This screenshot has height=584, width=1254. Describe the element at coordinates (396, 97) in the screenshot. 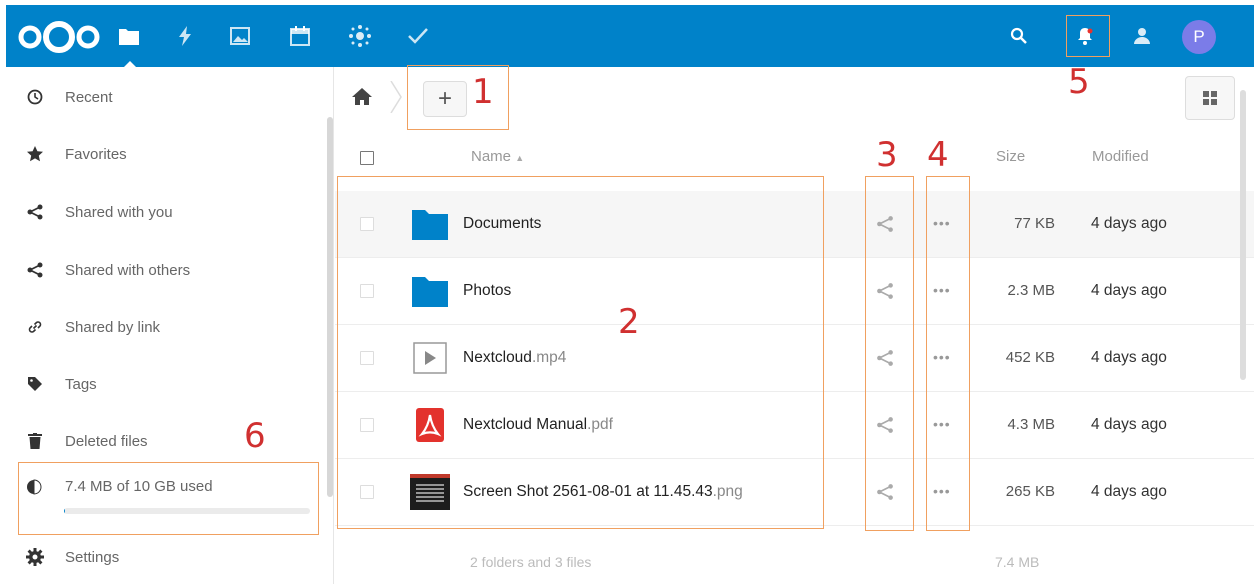

I see `breadcrumb-separator` at that location.